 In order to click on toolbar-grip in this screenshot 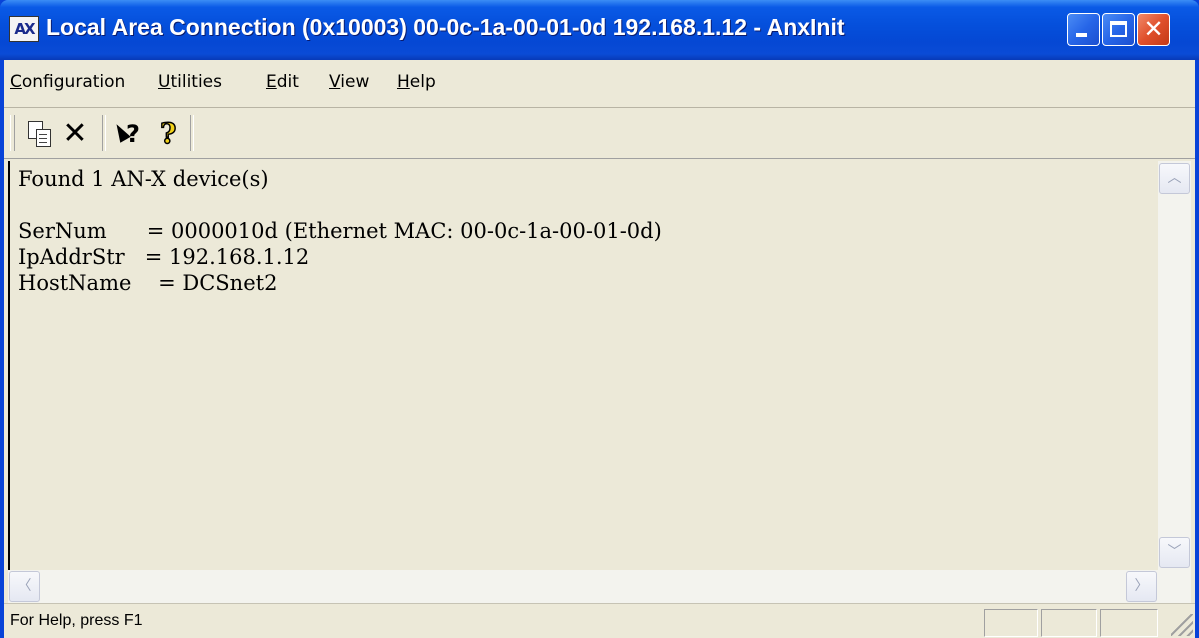, I will do `click(12, 133)`.